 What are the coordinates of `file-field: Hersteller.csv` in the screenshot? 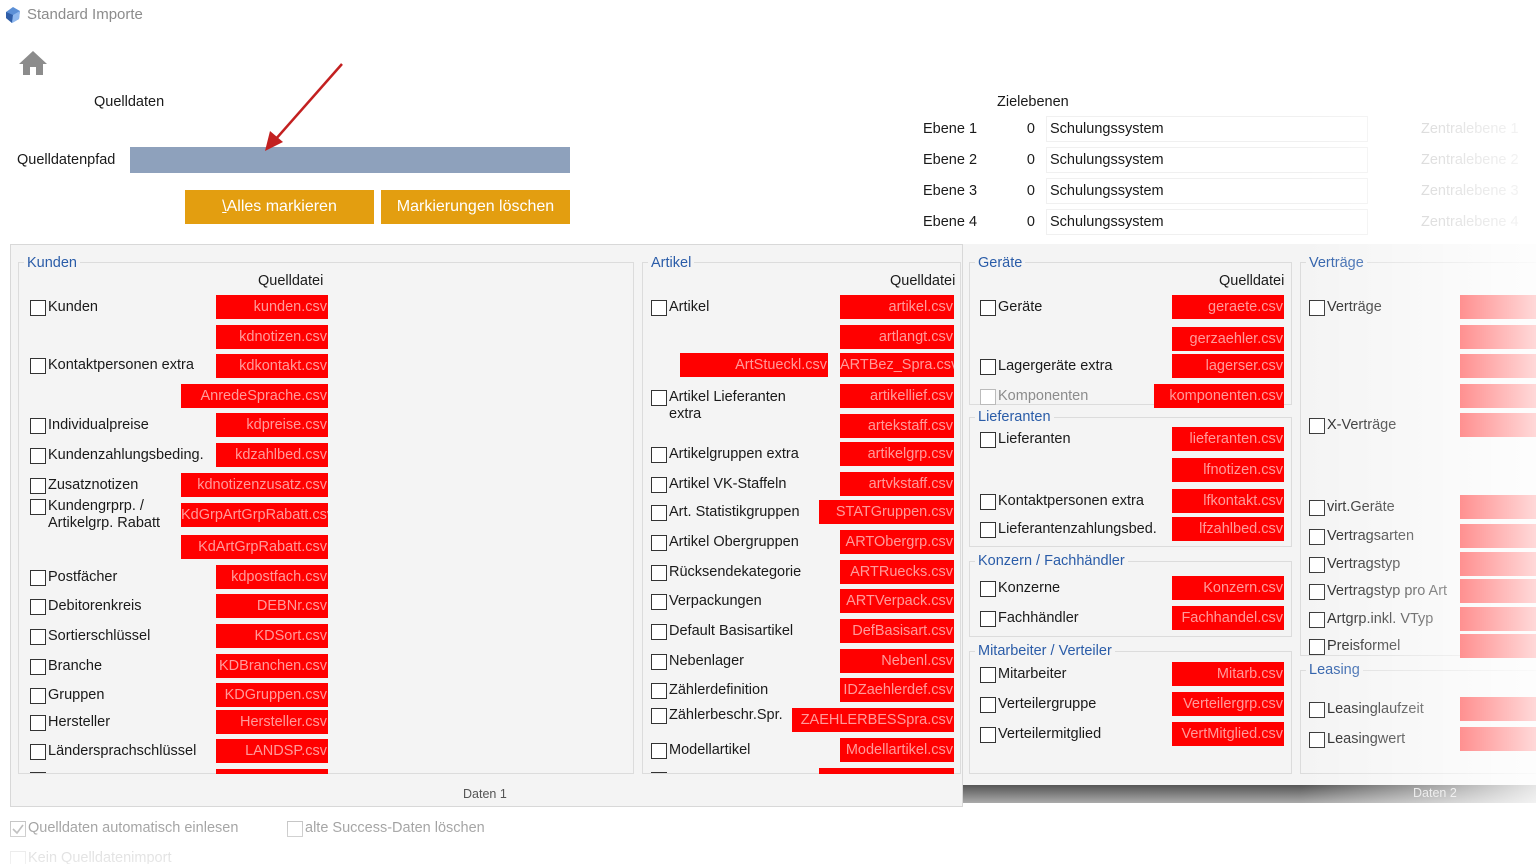 It's located at (272, 722).